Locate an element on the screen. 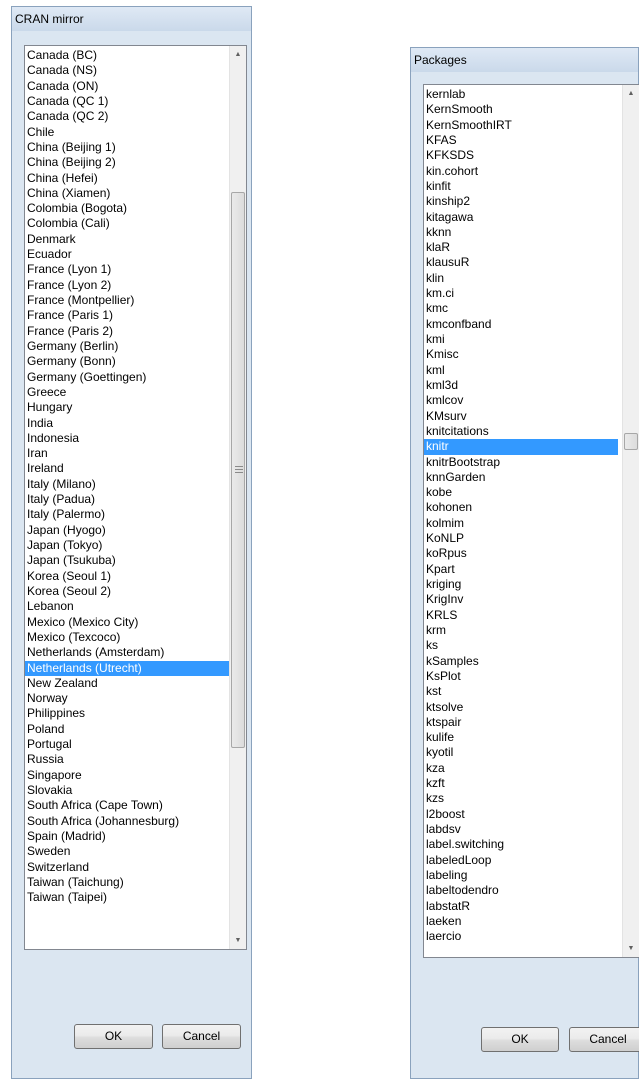 This screenshot has height=1079, width=639. list-item: France (Montpellier) is located at coordinates (127, 300).